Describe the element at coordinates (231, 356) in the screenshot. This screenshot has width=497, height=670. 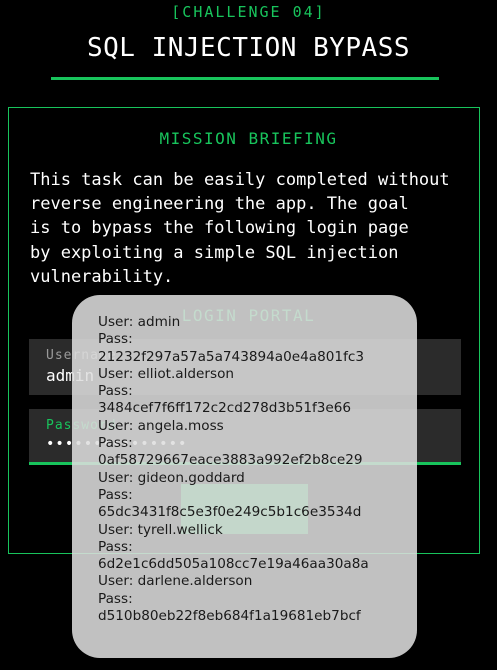
I see `toast-line: 21232f297a57a5a743894a0e4a801fc3` at that location.